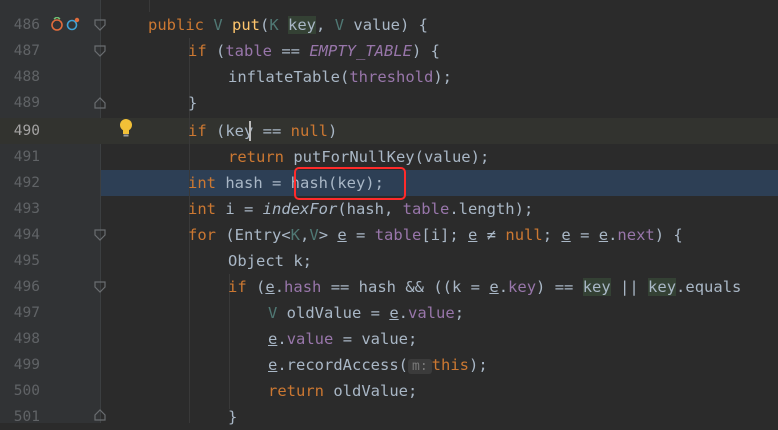 The width and height of the screenshot is (778, 430). Describe the element at coordinates (270, 261) in the screenshot. I see `code-line-495: Object k;` at that location.